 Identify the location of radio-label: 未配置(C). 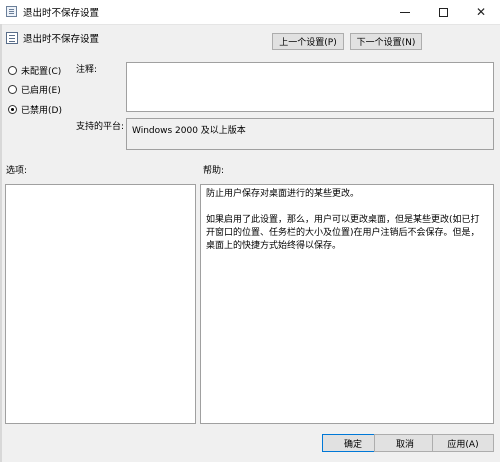
(41, 72).